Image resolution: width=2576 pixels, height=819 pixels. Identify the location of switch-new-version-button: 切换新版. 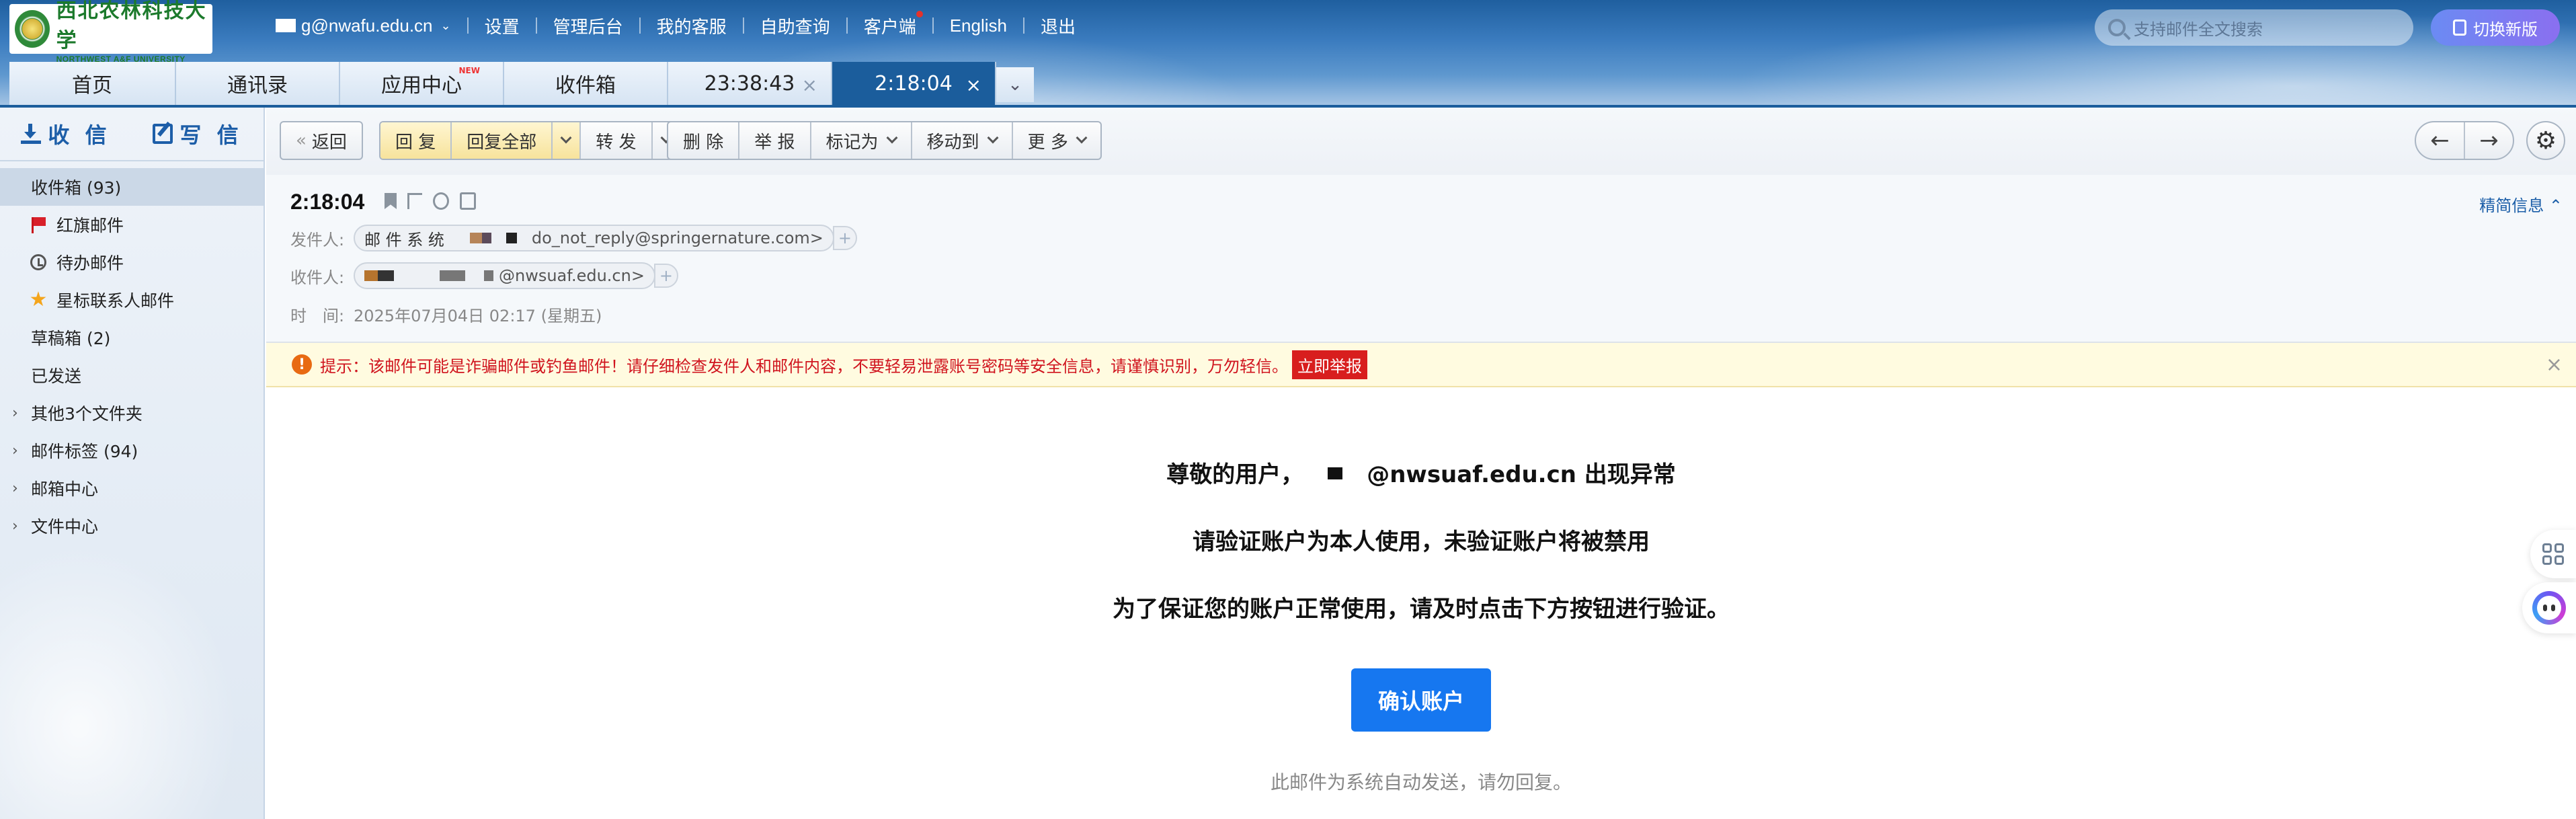
(2495, 27).